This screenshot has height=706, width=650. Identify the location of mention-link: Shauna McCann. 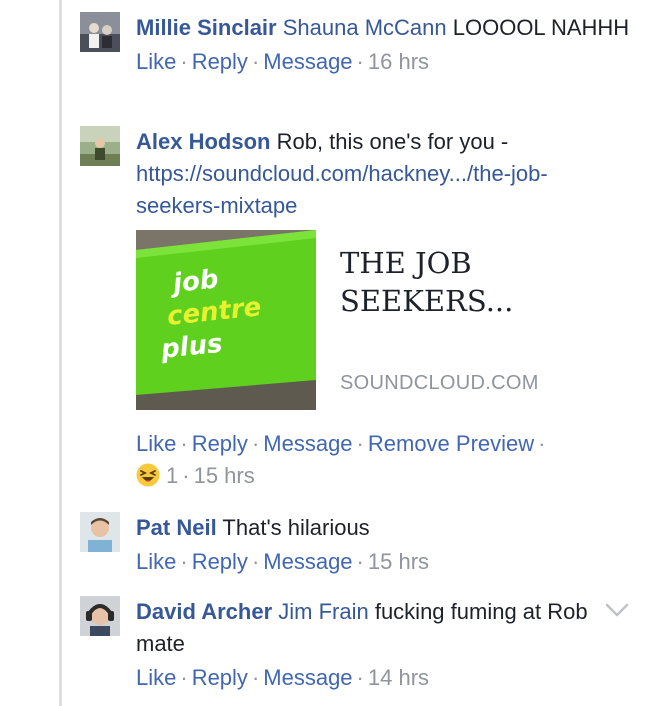
(365, 27).